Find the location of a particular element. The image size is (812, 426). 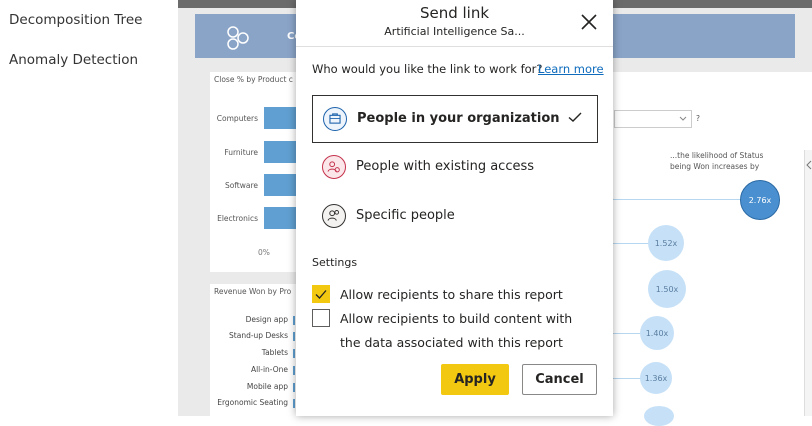

influencer-bubble-main: 2.76x is located at coordinates (760, 200).